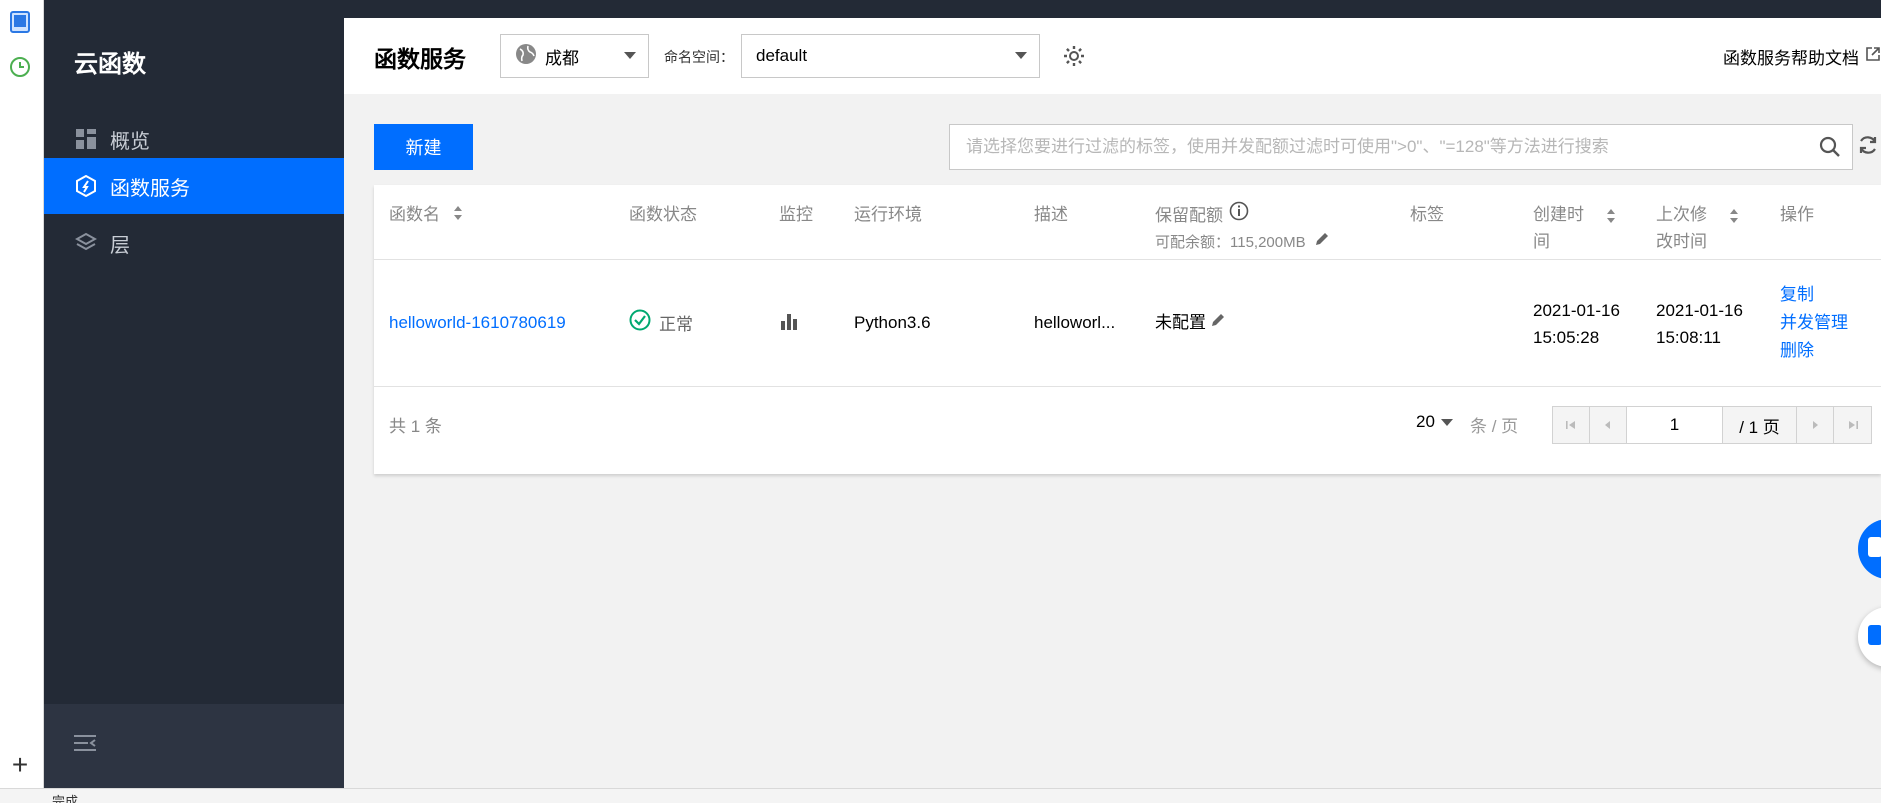  I want to click on available-quota: 可配余额：115,200MB, so click(1230, 242).